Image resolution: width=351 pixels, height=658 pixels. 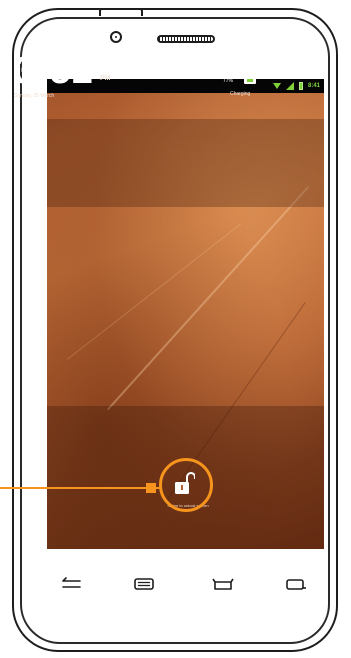 What do you see at coordinates (72, 584) in the screenshot?
I see `back-icon` at bounding box center [72, 584].